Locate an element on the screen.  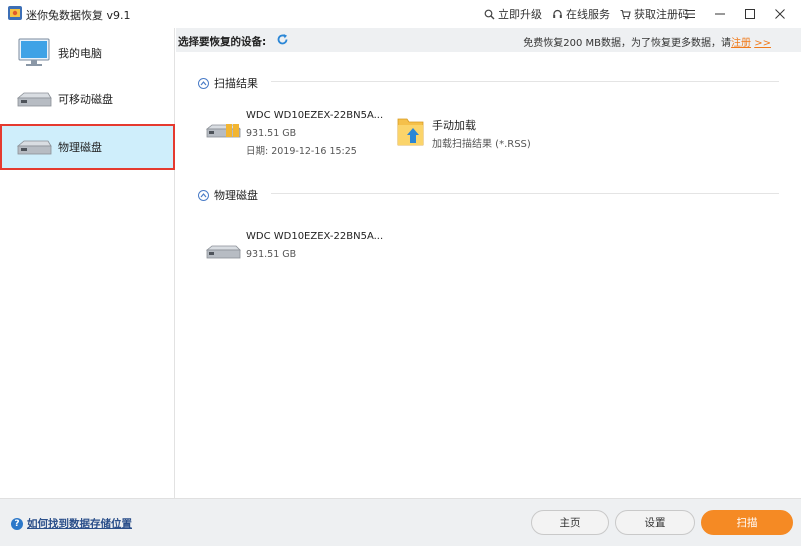
footer-bar: ? 如何找到数据存储位置 主页 设置 扫描 is located at coordinates (400, 522).